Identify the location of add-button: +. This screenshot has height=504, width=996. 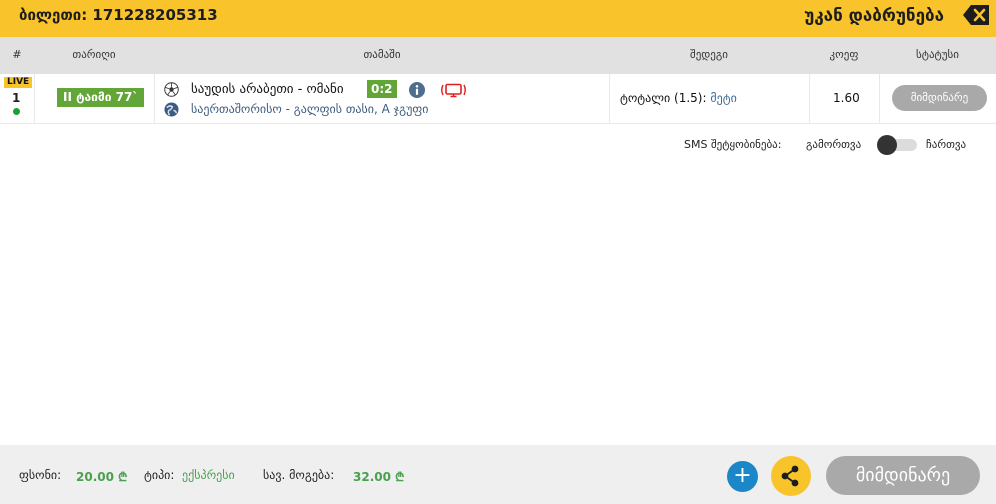
(742, 476).